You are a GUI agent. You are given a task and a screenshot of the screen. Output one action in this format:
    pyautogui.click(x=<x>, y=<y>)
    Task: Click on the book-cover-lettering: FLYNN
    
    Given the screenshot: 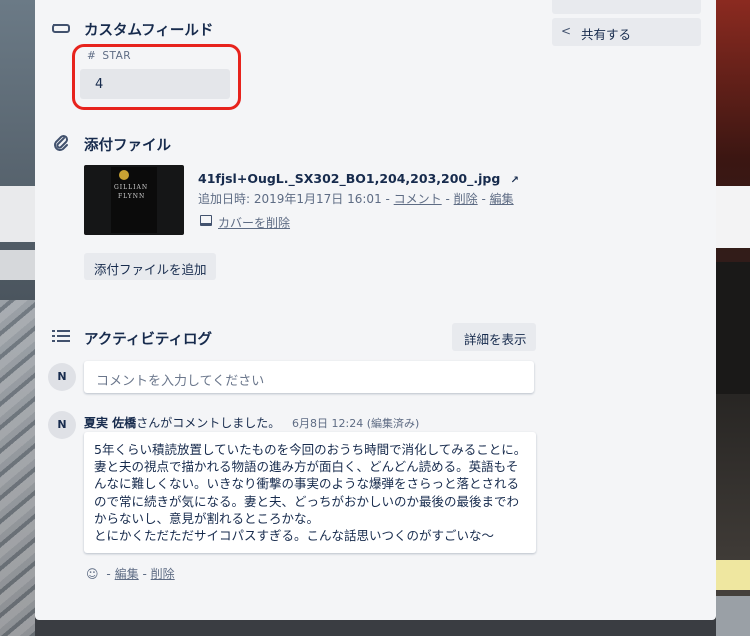 What is the action you would take?
    pyautogui.click(x=132, y=196)
    